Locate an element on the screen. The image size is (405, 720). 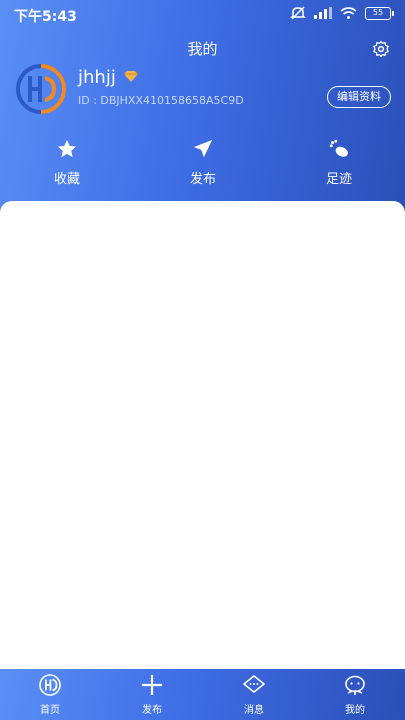
tab-home: 首页 is located at coordinates (50, 694).